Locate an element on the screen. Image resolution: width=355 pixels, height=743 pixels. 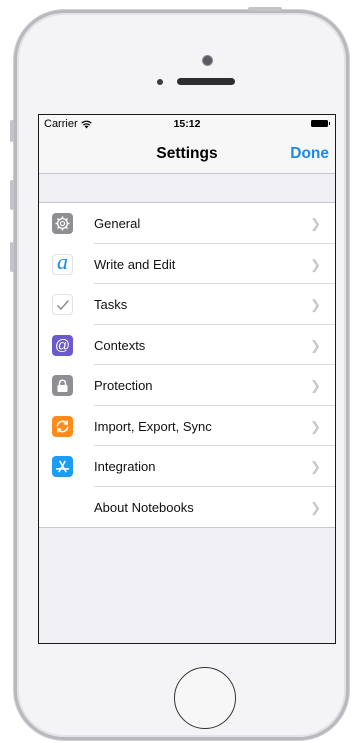
settings-item-label: Tasks is located at coordinates (111, 304).